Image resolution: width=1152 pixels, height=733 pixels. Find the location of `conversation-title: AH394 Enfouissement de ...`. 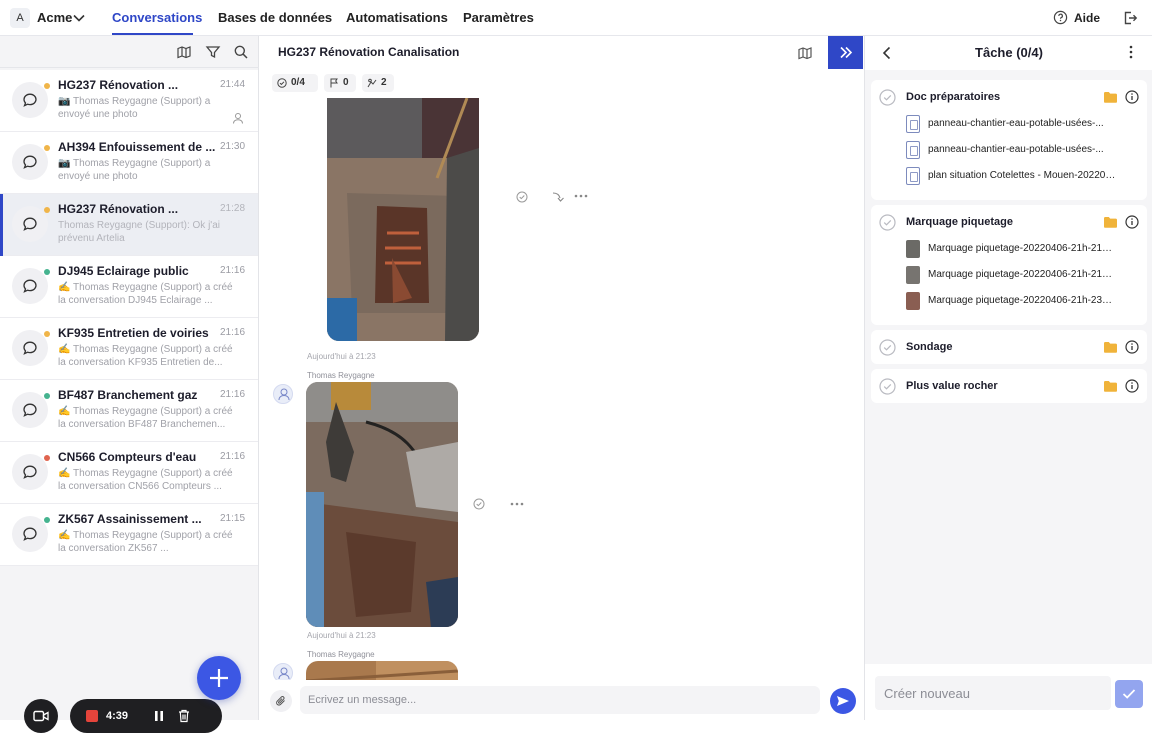

conversation-title: AH394 Enfouissement de ... is located at coordinates (137, 147).